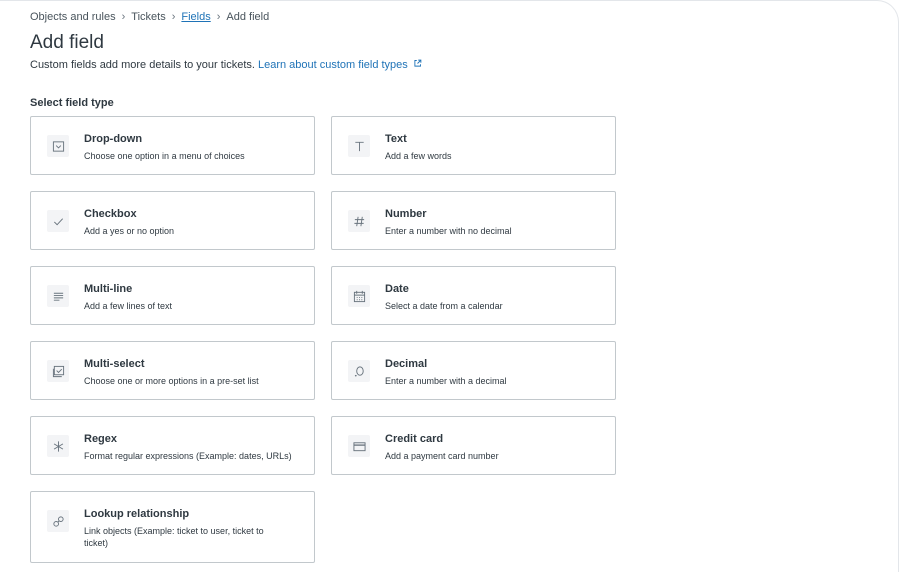  Describe the element at coordinates (473, 445) in the screenshot. I see `field-card-credit-card: Credit card Add a payment card number` at that location.